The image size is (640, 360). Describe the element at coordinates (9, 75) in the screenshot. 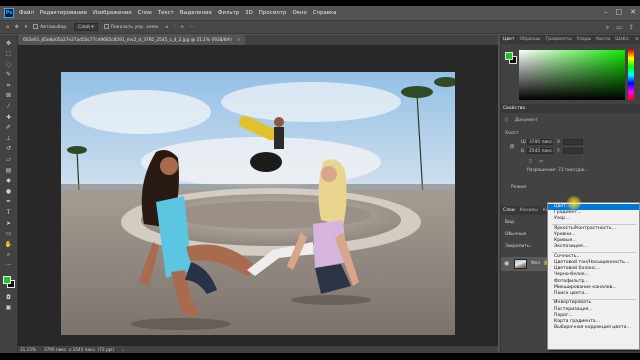

I see `quick-select-tool-icon: ✎` at that location.